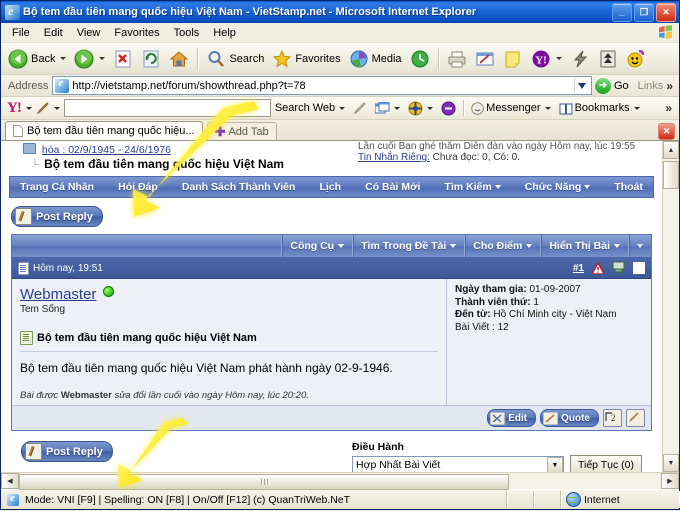  I want to click on nav-item-faq: Hỏi Đáp, so click(138, 187).